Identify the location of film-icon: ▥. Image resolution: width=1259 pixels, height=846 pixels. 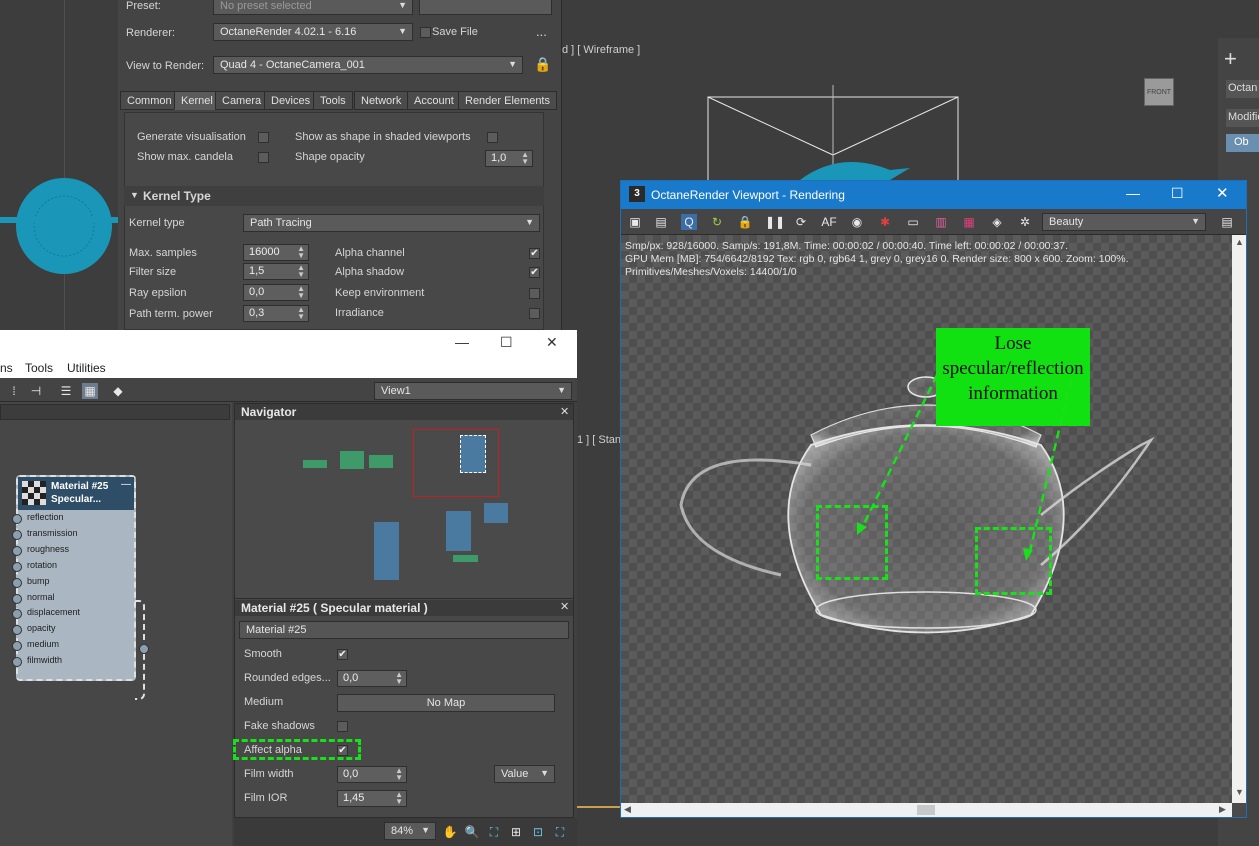
(941, 222).